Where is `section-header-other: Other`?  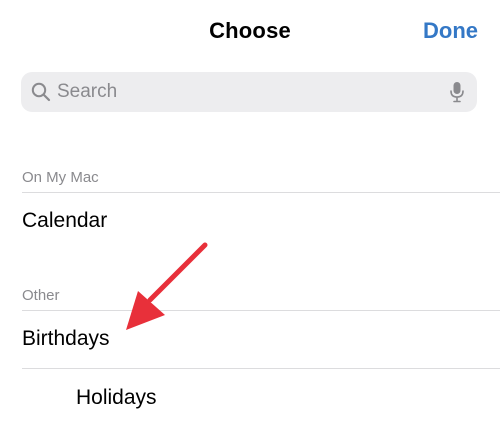 section-header-other: Other is located at coordinates (41, 295).